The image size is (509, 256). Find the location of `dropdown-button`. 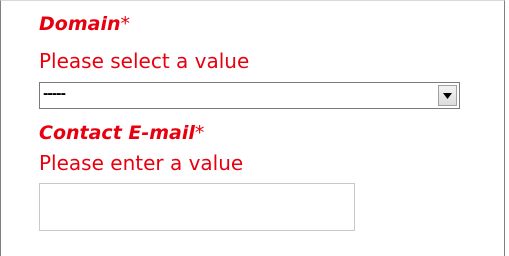

dropdown-button is located at coordinates (447, 95).